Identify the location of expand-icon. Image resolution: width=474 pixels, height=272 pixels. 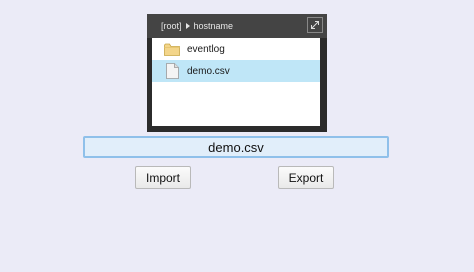
(315, 25).